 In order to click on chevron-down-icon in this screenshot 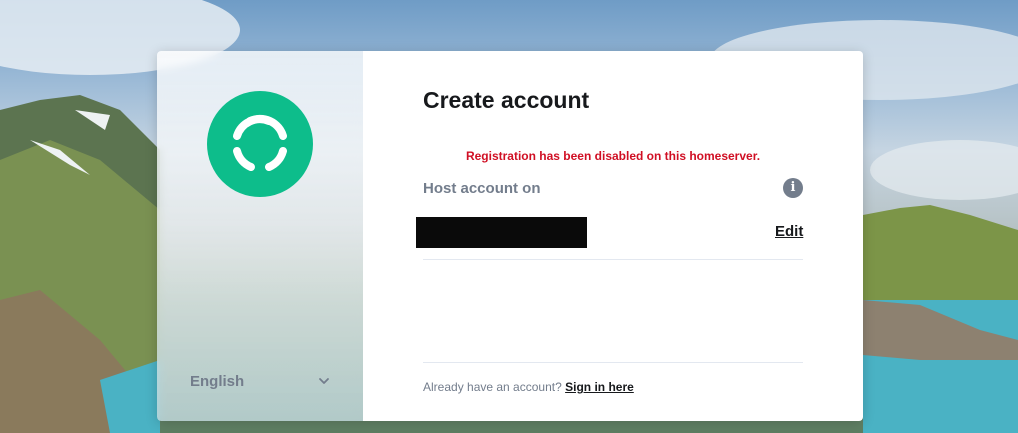, I will do `click(324, 381)`.